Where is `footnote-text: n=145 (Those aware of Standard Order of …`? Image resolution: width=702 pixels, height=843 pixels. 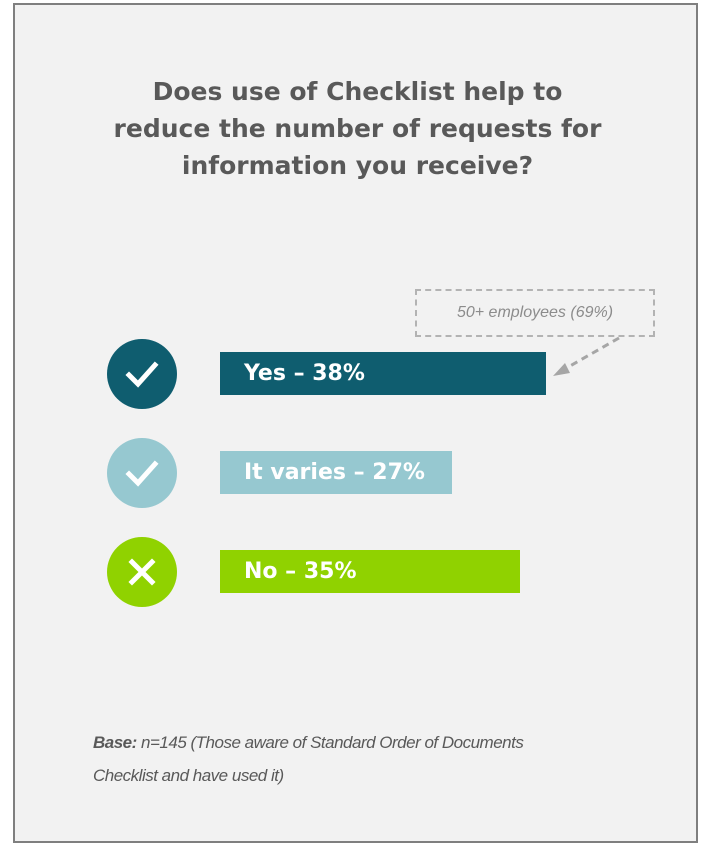
footnote-text: n=145 (Those aware of Standard Order of … is located at coordinates (308, 759).